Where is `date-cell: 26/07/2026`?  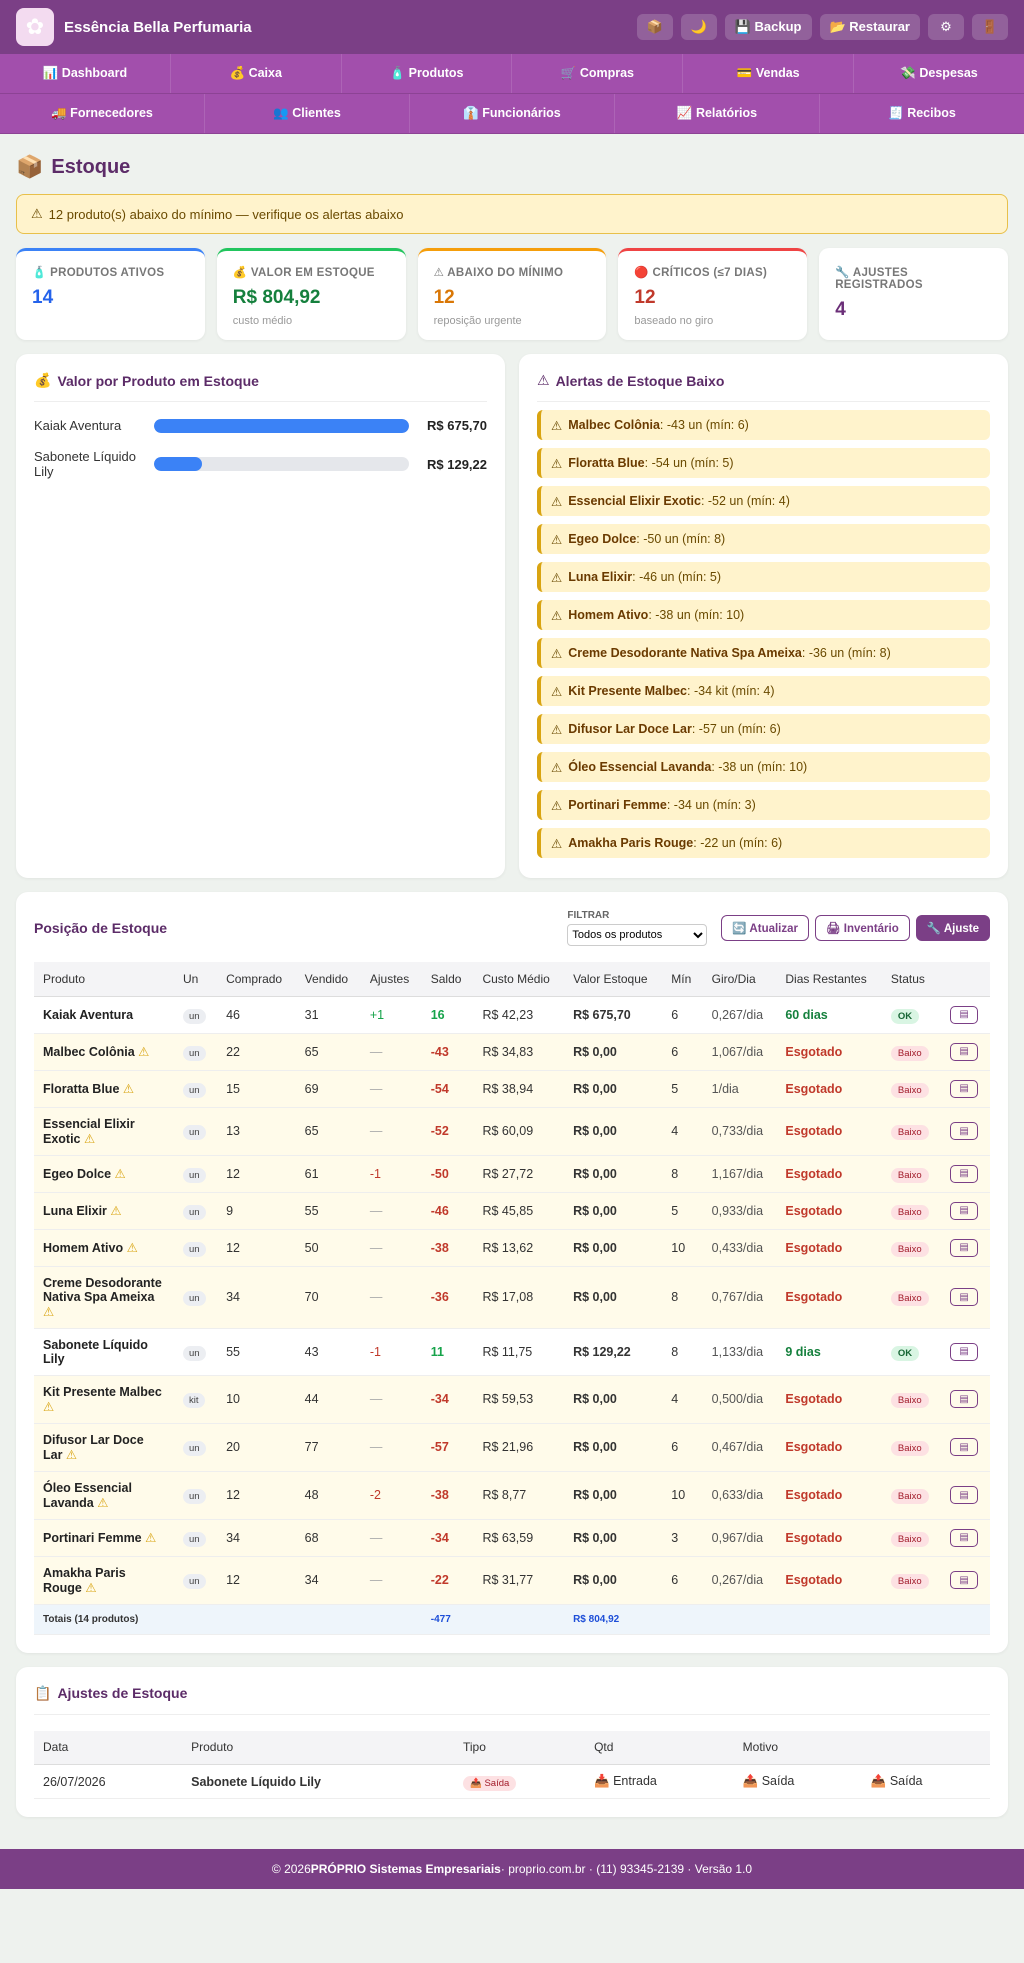
date-cell: 26/07/2026 is located at coordinates (108, 1781).